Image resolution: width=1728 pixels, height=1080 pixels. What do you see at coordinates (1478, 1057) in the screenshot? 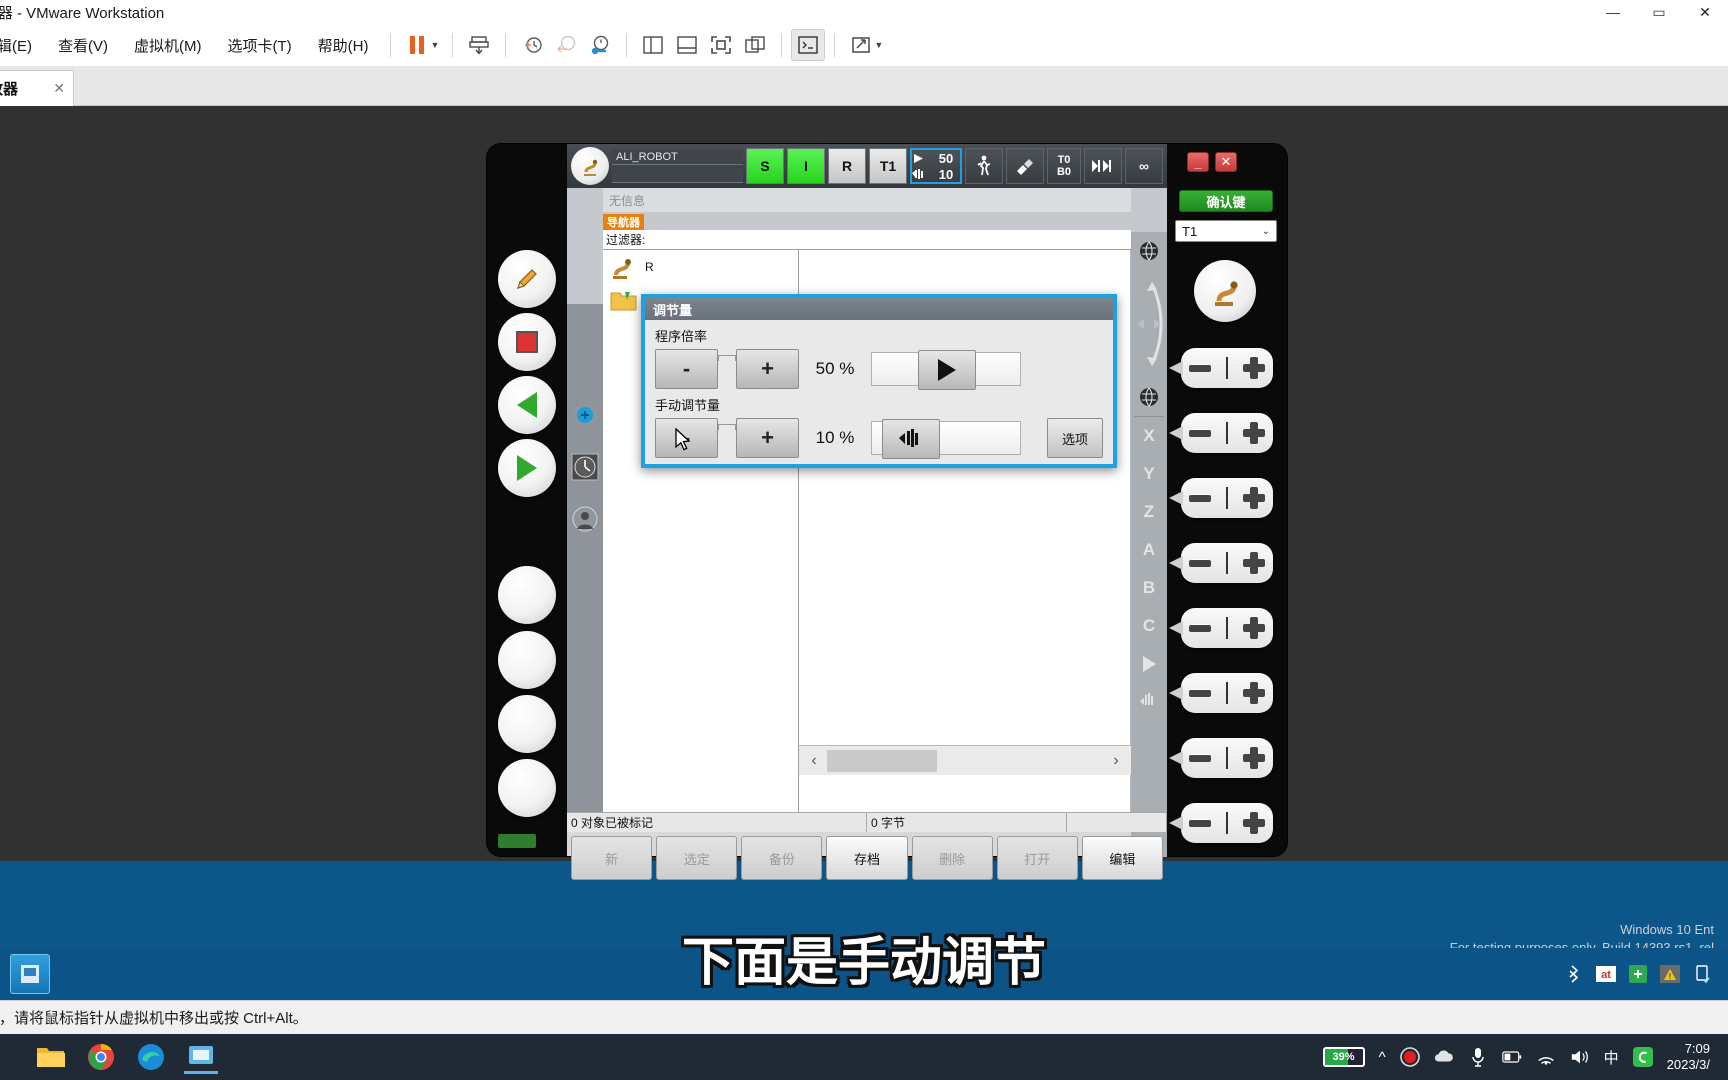
I see `mic-icon` at bounding box center [1478, 1057].